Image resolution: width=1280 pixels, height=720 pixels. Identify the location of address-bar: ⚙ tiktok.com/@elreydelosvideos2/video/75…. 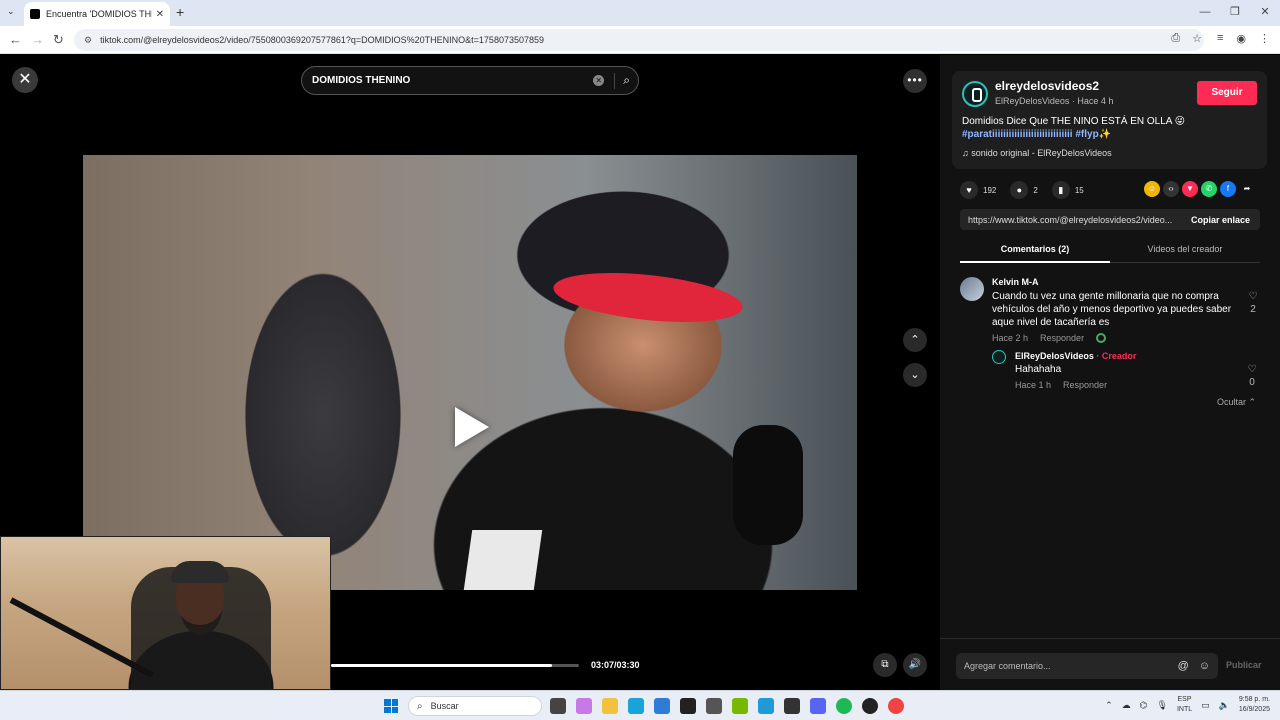
(639, 40).